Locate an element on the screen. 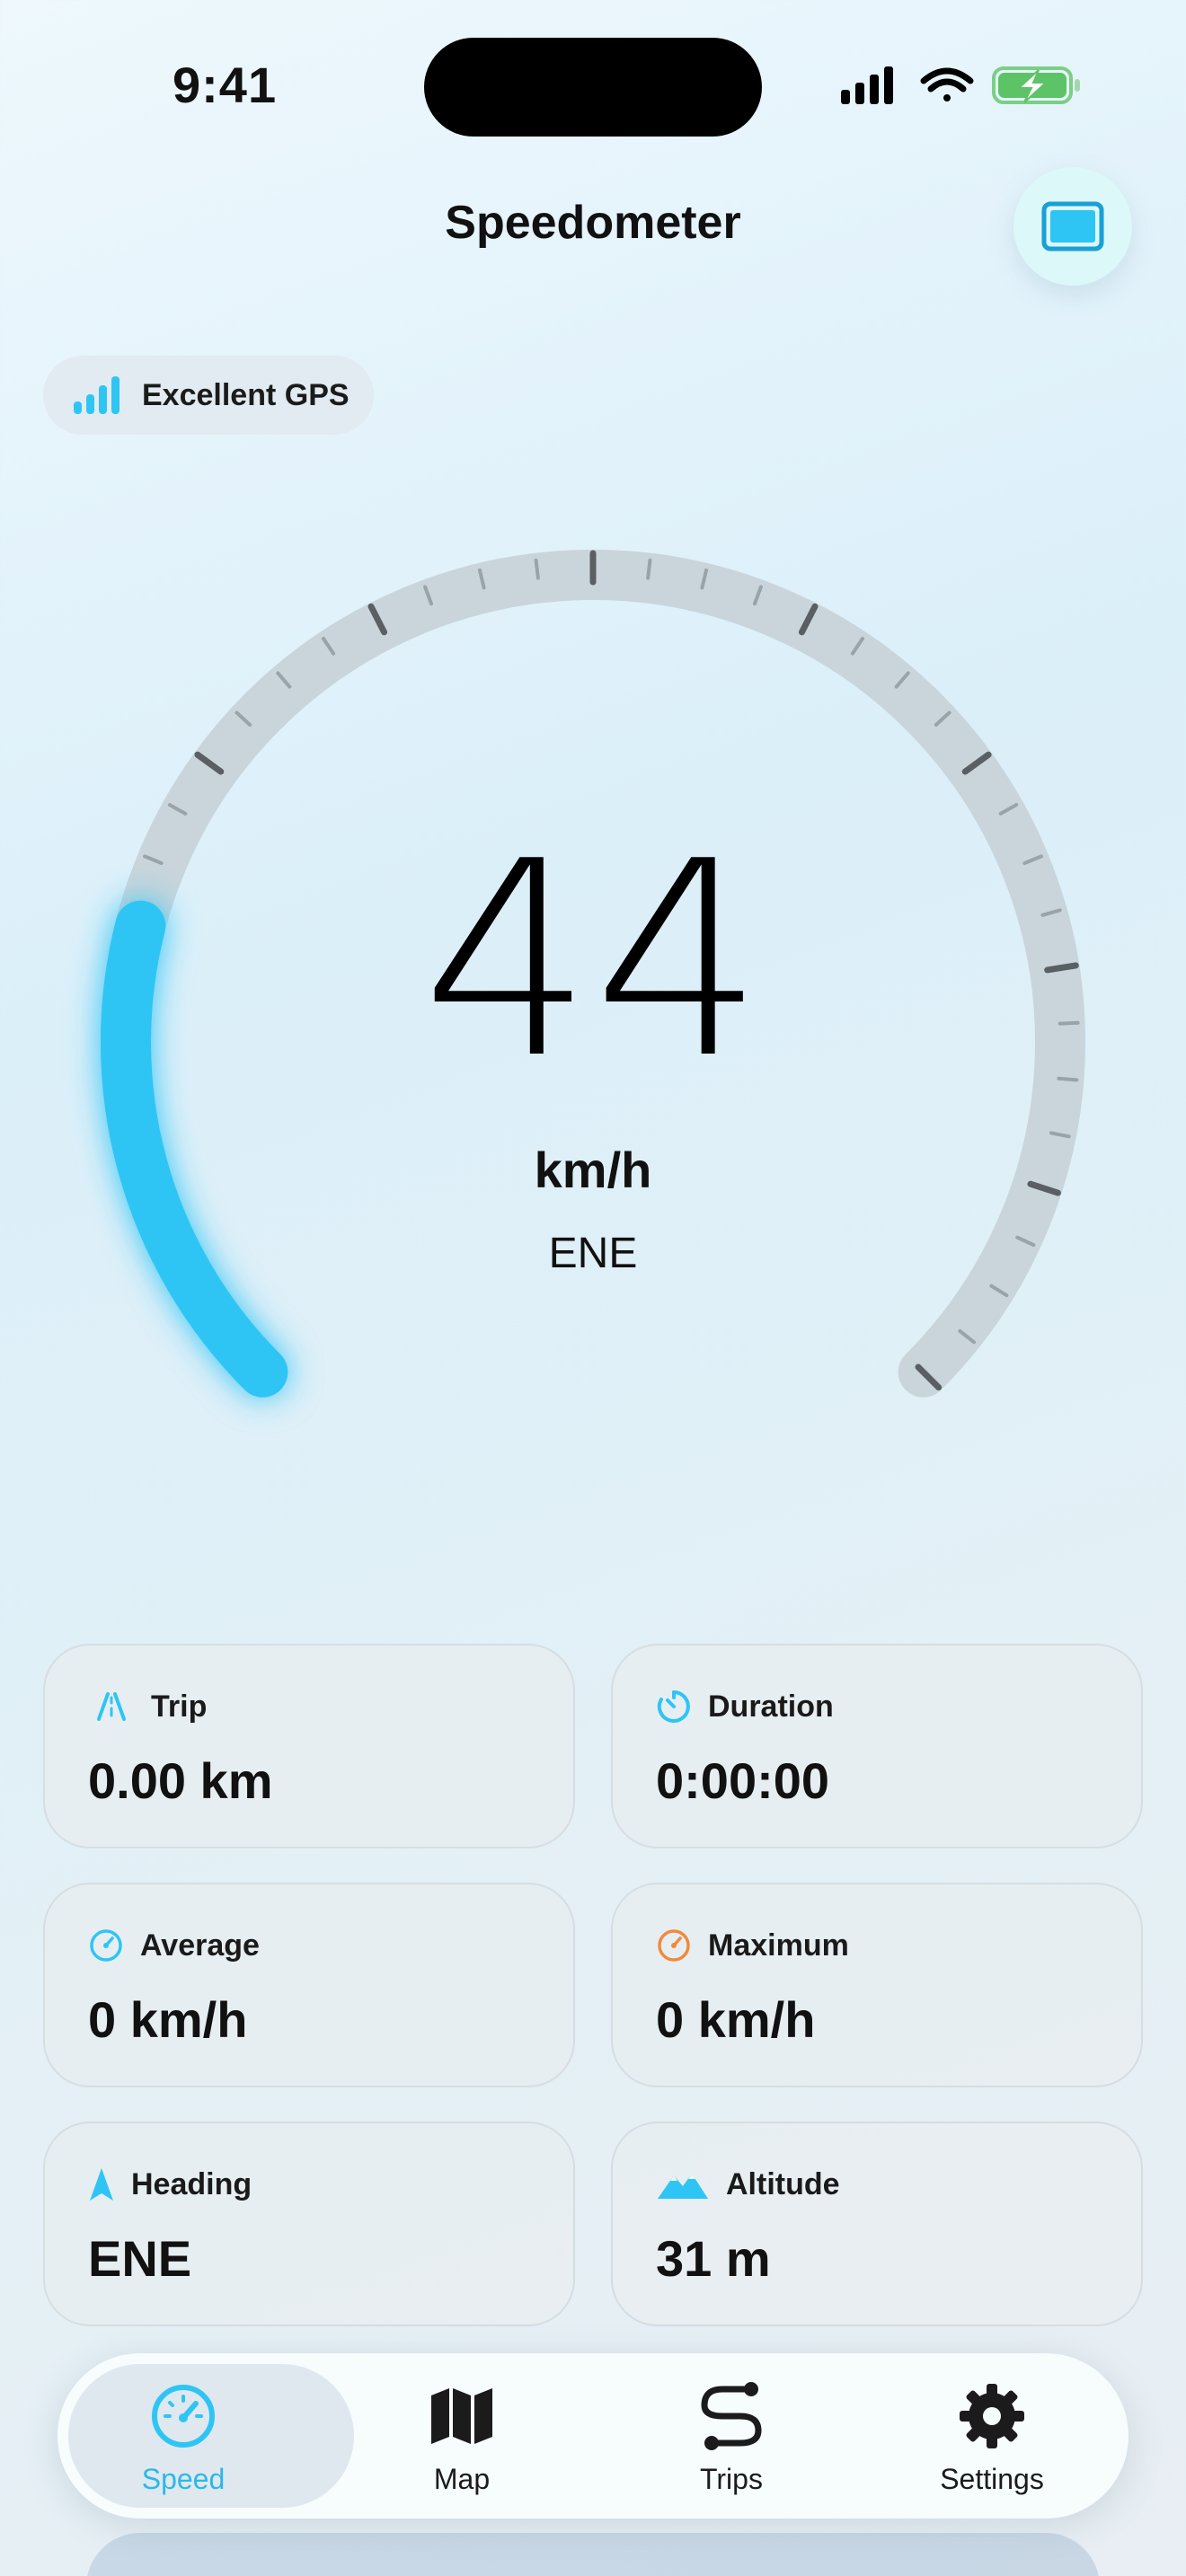  dynamic-island is located at coordinates (593, 87).